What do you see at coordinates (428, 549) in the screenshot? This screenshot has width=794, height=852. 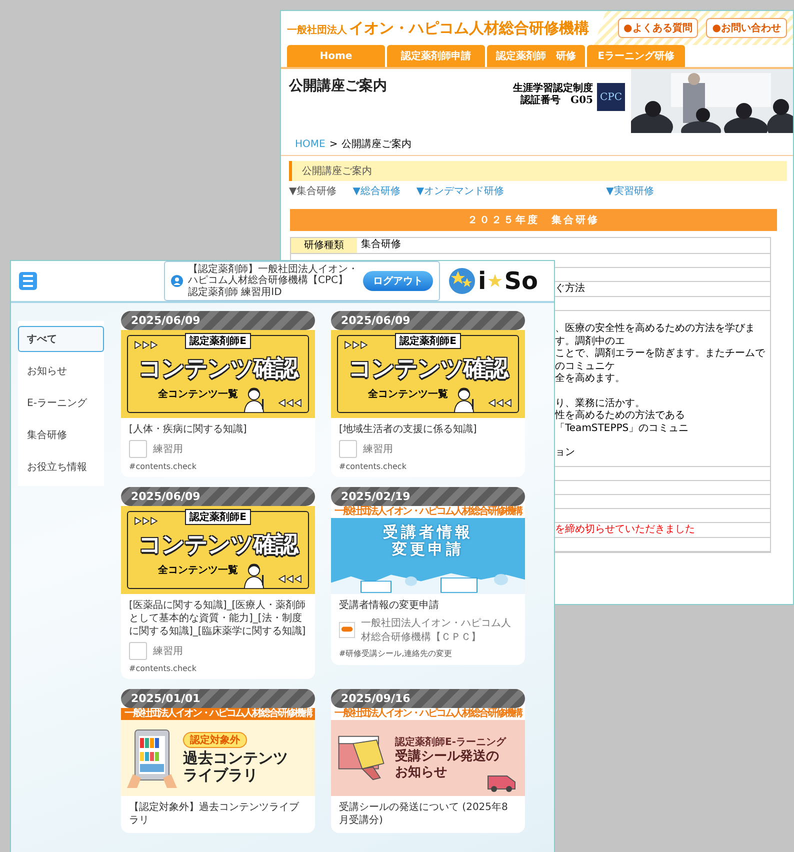 I see `banner-headline: 変更申請` at bounding box center [428, 549].